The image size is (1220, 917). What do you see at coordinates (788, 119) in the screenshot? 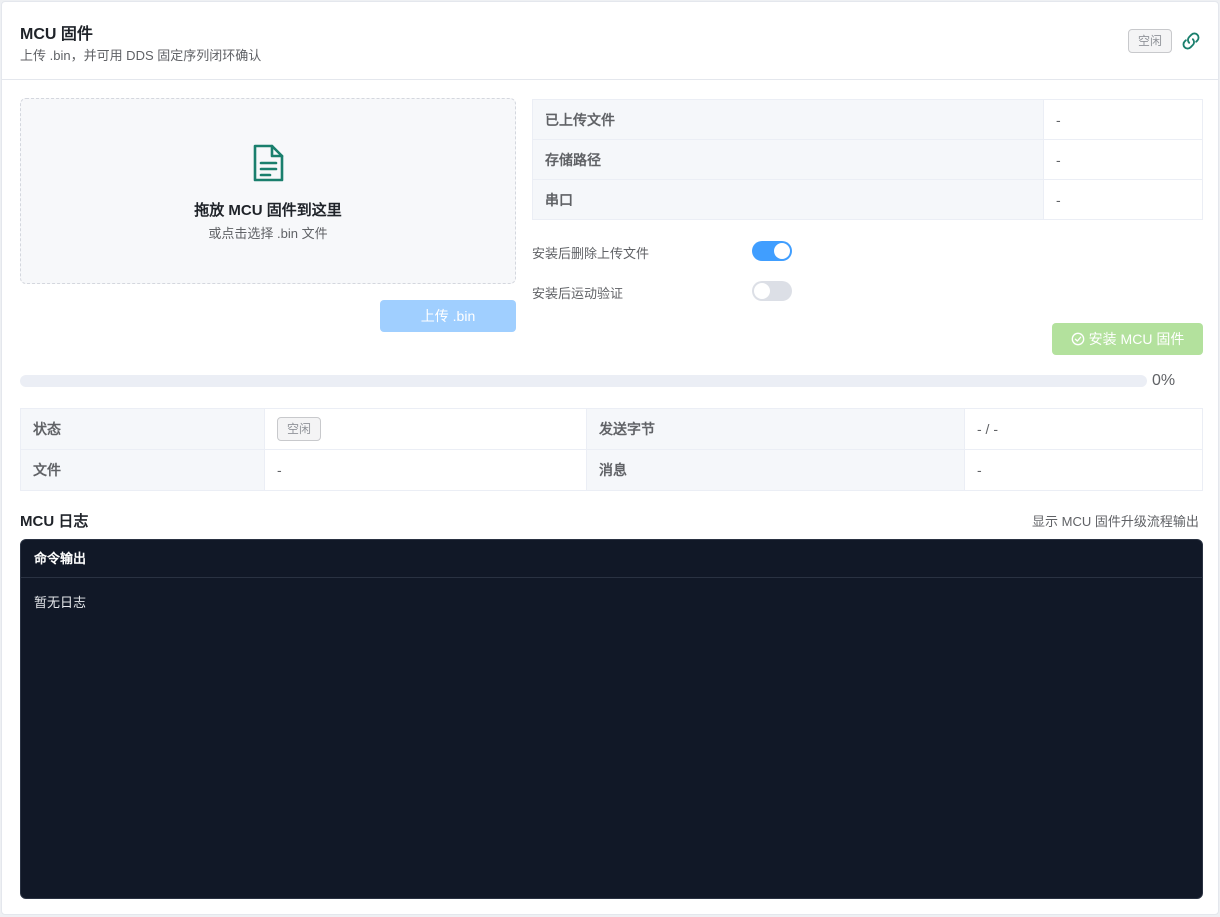
I see `uploaded-file-label: 已上传文件` at bounding box center [788, 119].